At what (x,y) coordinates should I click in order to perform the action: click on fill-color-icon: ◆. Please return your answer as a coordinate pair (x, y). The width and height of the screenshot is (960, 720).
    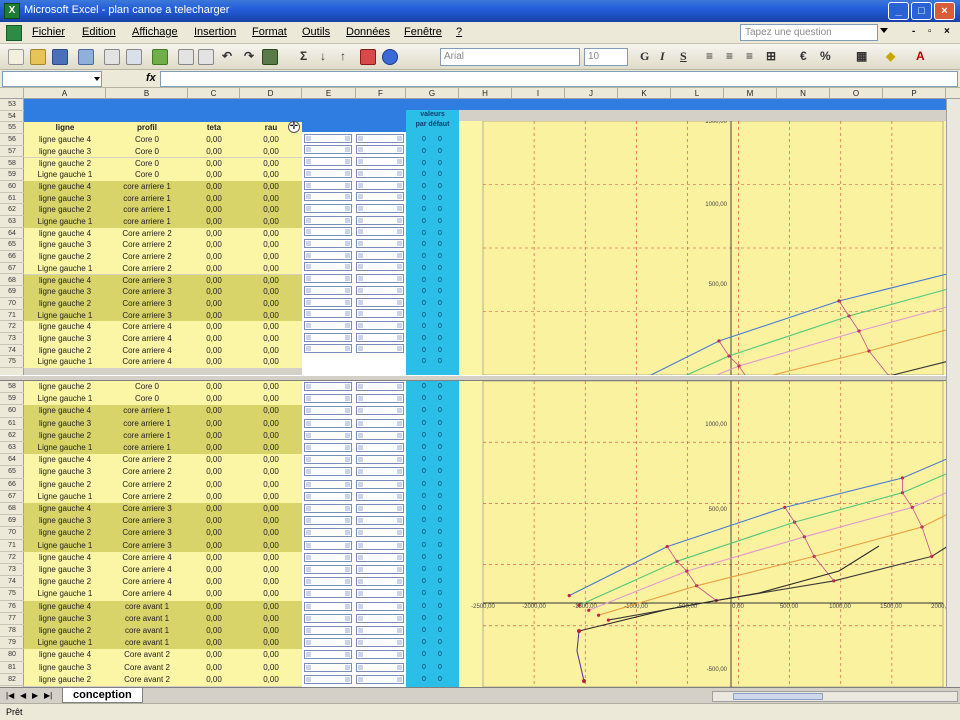
    Looking at the image, I should click on (890, 56).